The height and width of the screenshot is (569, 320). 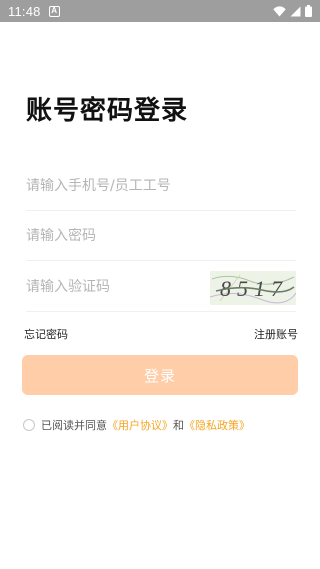 What do you see at coordinates (24, 11) in the screenshot?
I see `status-time: 11:48` at bounding box center [24, 11].